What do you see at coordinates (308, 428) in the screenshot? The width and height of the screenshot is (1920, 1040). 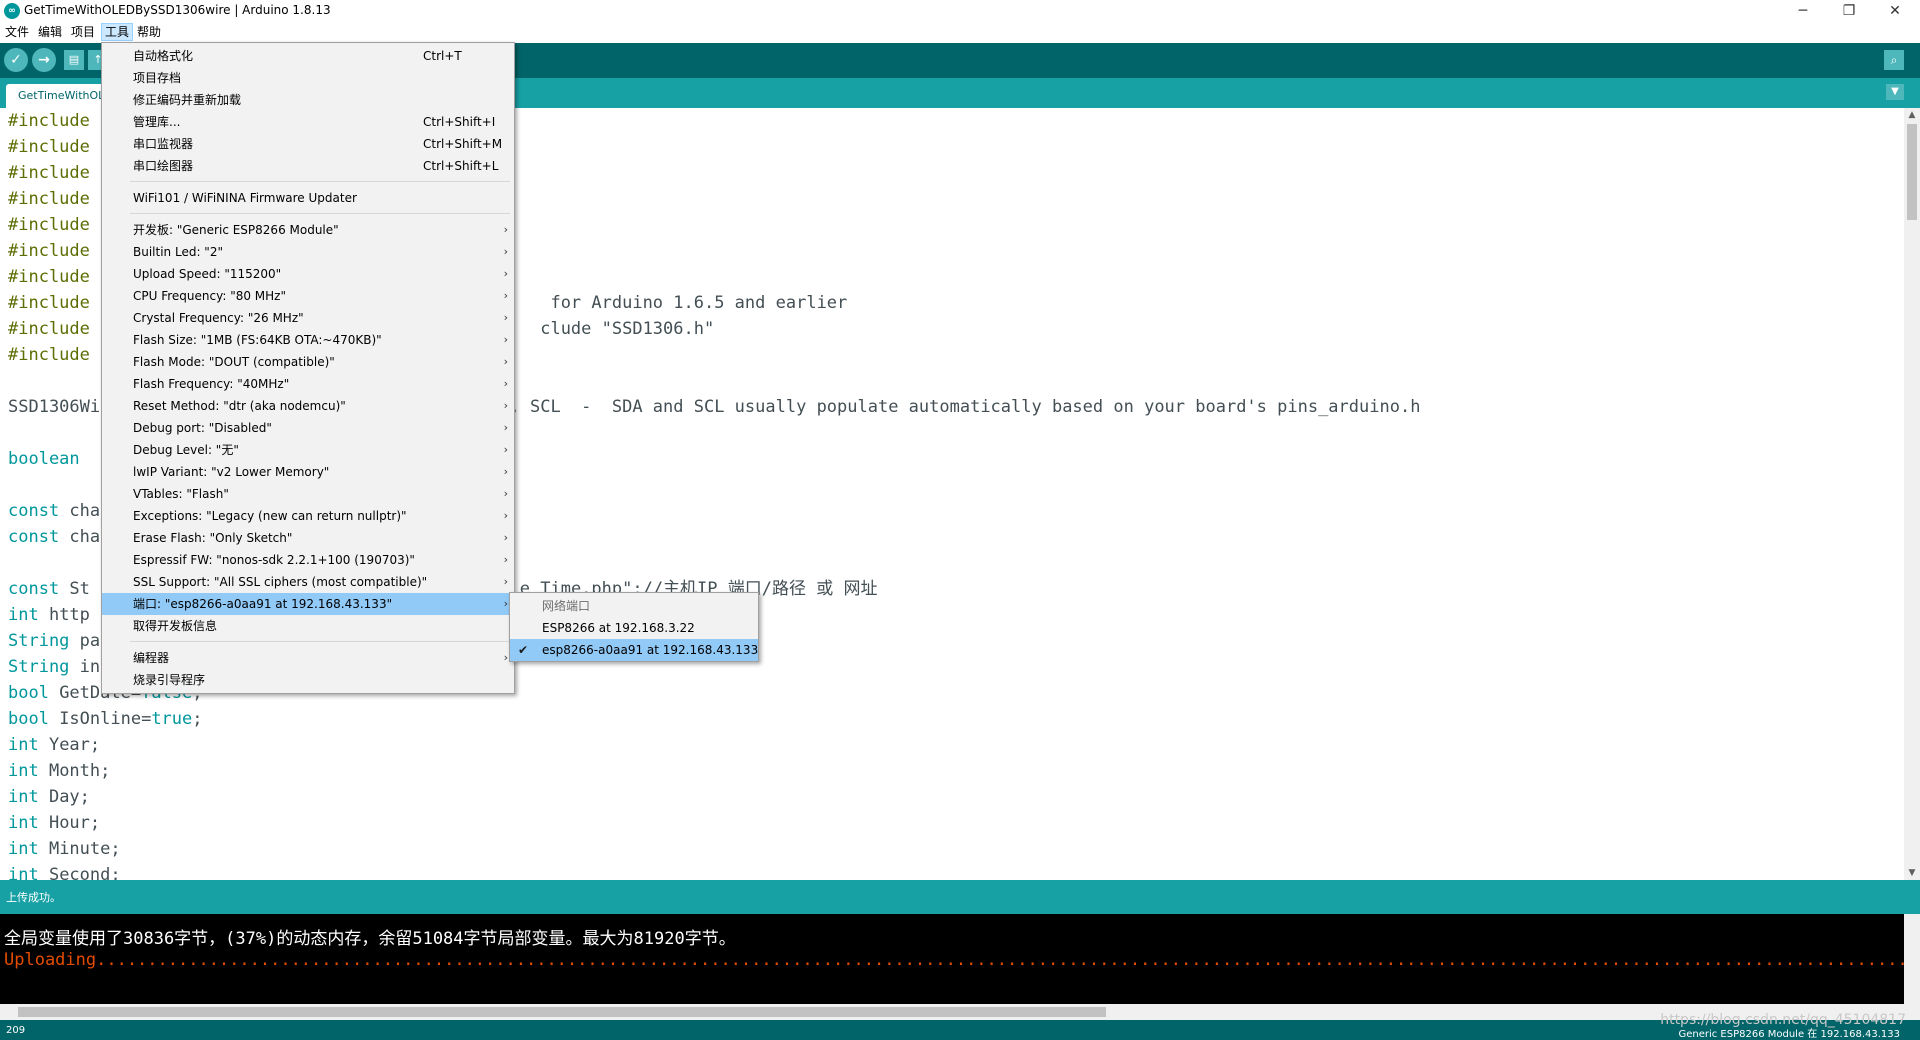 I see `tools-submenu-item: Debug port: "Disabled" ›` at bounding box center [308, 428].